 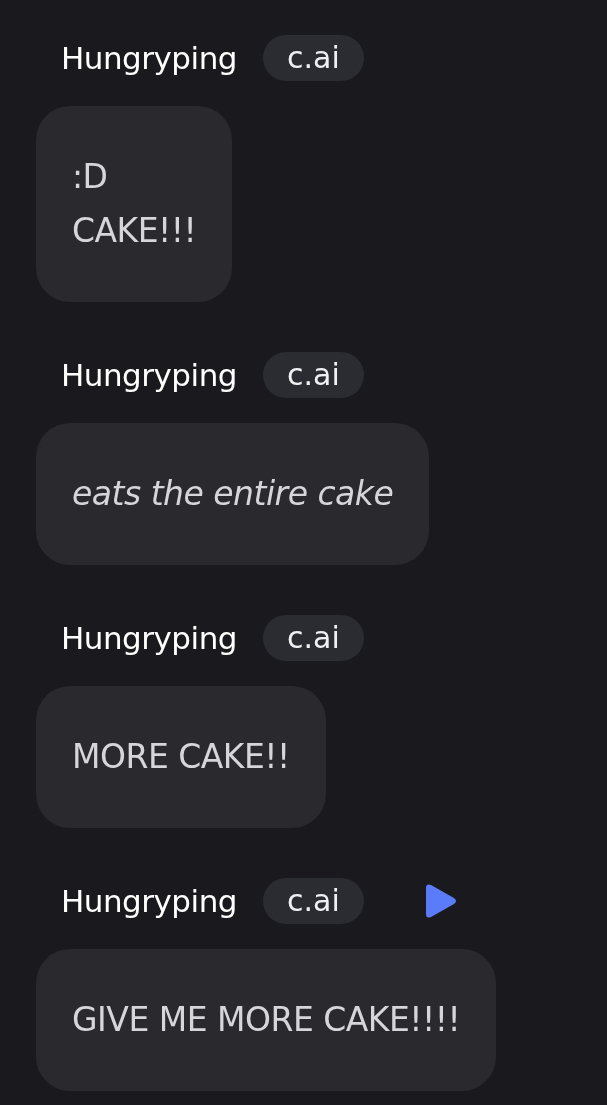 What do you see at coordinates (233, 494) in the screenshot?
I see `message-text: eats the entire cake` at bounding box center [233, 494].